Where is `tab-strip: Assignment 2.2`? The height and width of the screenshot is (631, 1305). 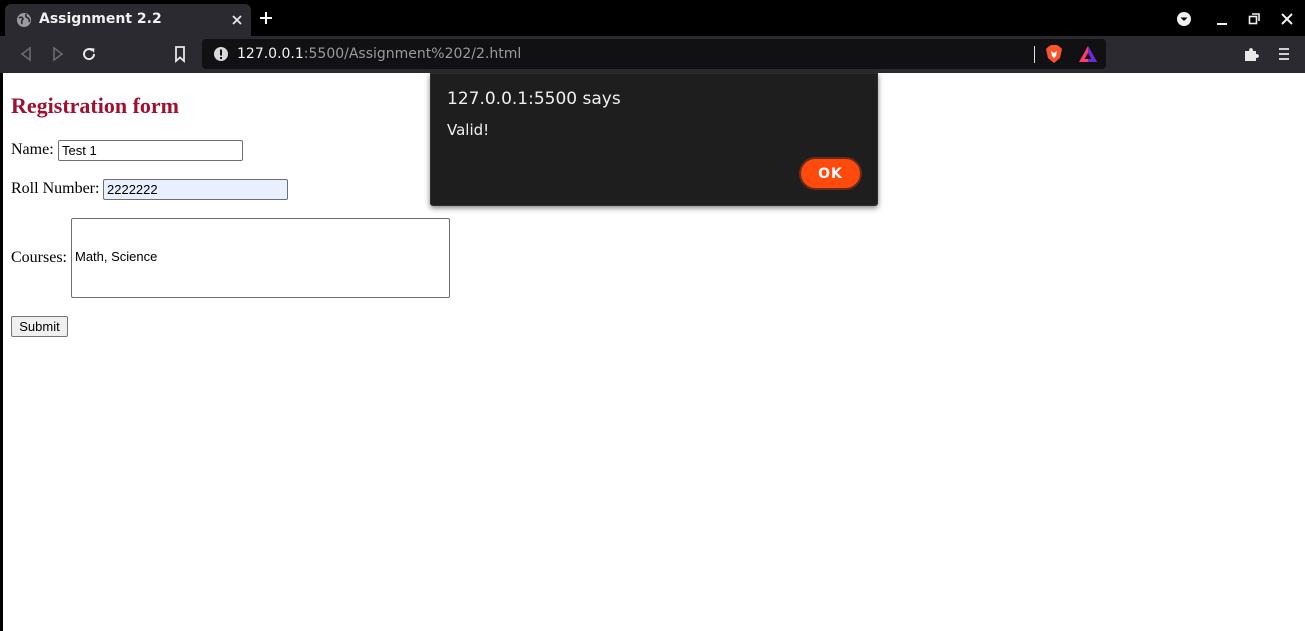
tab-strip: Assignment 2.2 is located at coordinates (652, 18).